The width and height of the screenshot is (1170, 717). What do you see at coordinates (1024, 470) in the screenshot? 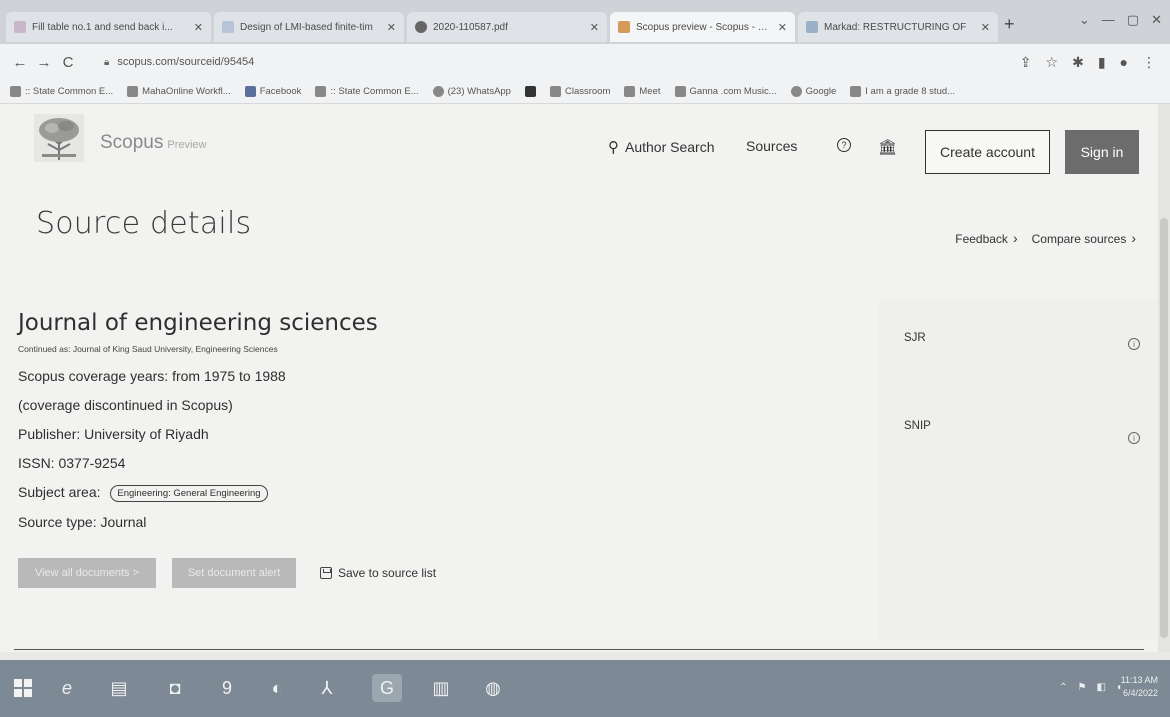
I see `metrics-panel` at bounding box center [1024, 470].